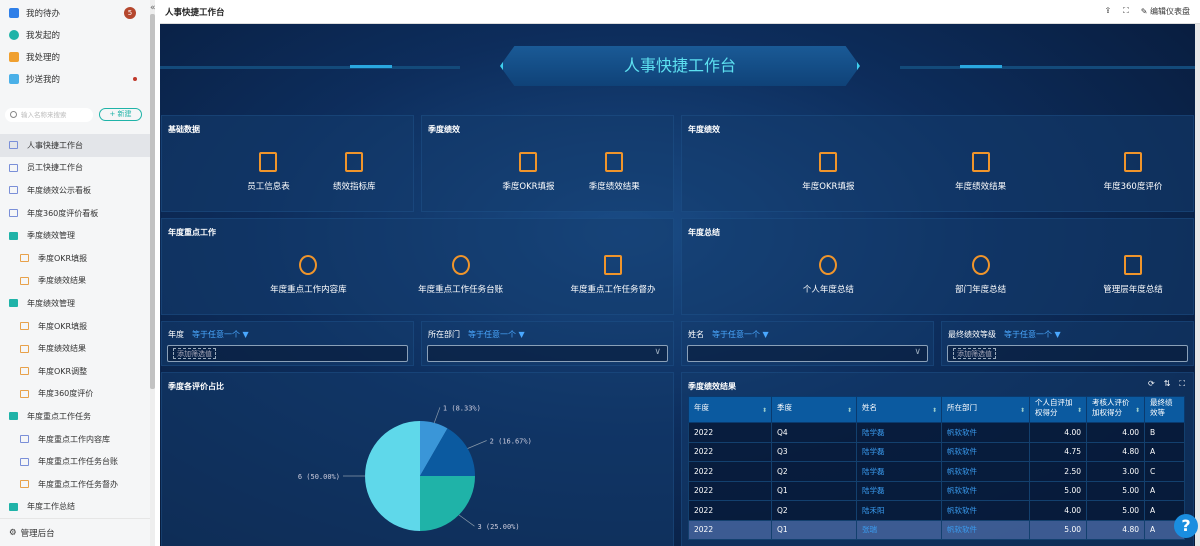 Image resolution: width=1200 pixels, height=546 pixels. I want to click on todo-item: 我的待办 5, so click(75, 13).